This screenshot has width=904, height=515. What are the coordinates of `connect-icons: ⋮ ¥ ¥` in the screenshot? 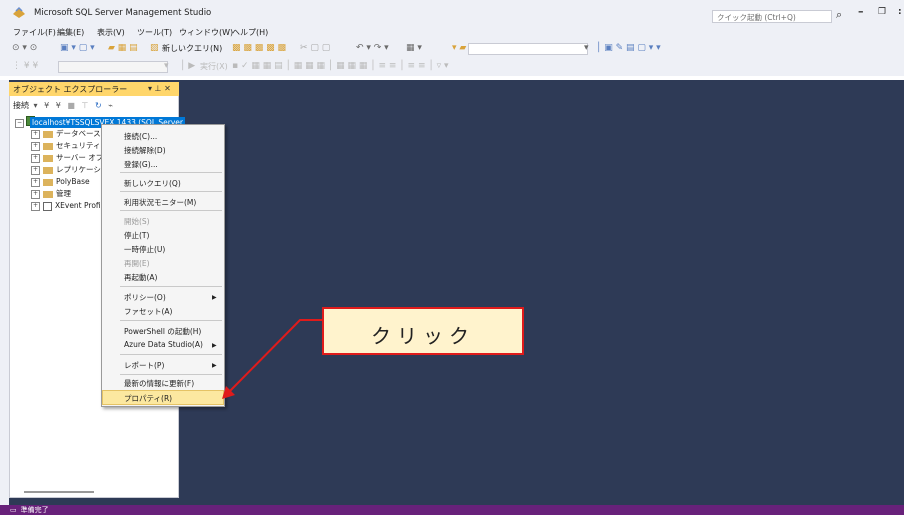 It's located at (25, 66).